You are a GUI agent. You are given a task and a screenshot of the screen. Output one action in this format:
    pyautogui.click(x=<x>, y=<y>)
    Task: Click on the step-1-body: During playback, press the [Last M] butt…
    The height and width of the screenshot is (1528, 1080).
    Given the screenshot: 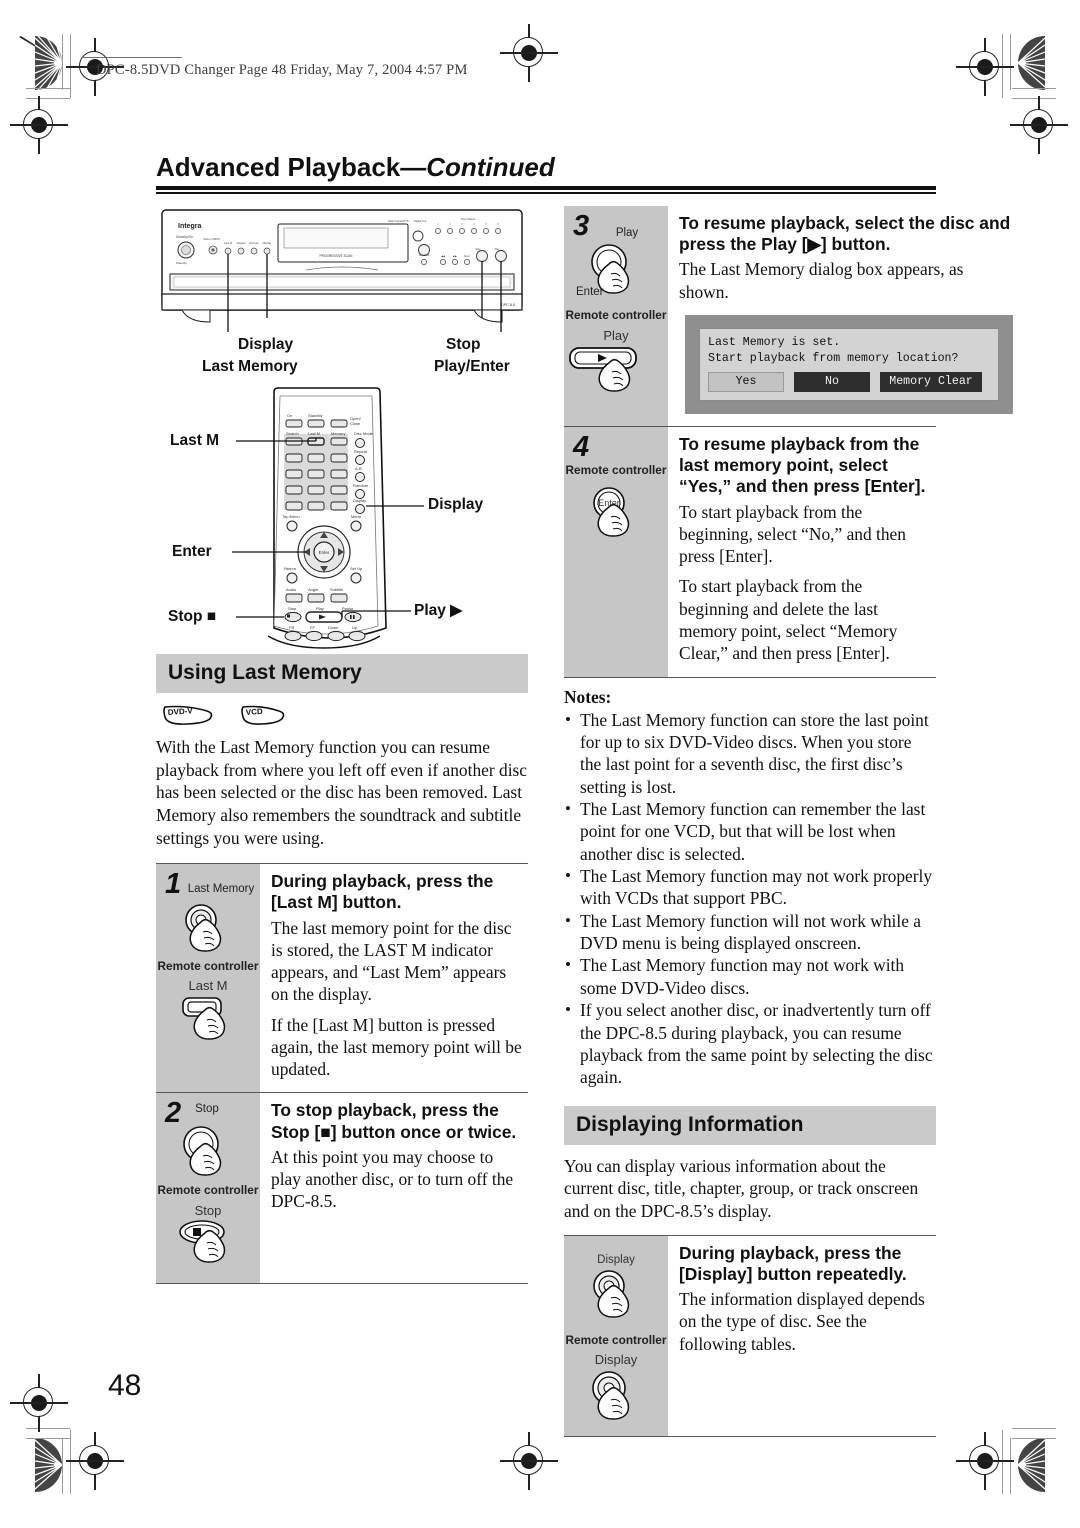 What is the action you would take?
    pyautogui.click(x=394, y=978)
    